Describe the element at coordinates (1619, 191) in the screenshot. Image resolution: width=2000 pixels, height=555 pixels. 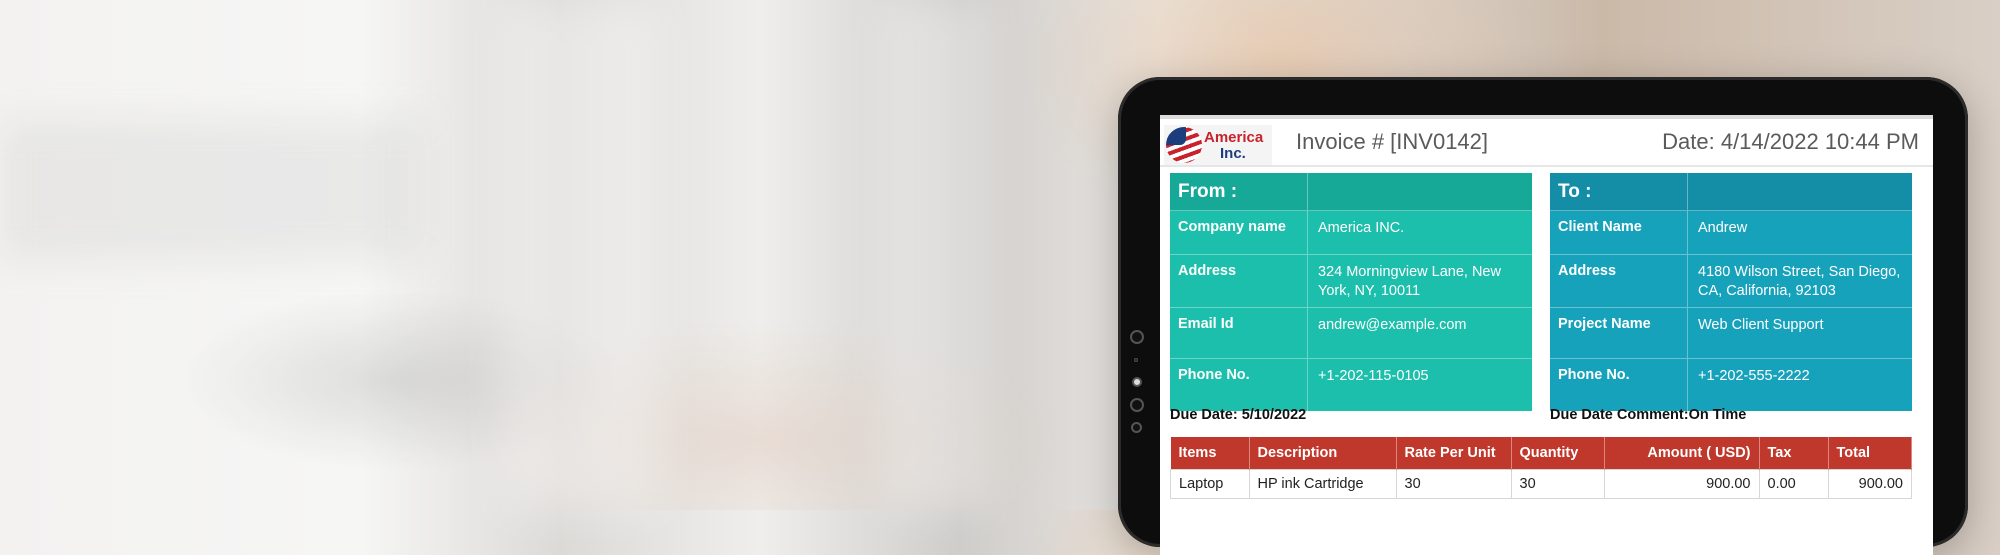
I see `to-title: To :` at that location.